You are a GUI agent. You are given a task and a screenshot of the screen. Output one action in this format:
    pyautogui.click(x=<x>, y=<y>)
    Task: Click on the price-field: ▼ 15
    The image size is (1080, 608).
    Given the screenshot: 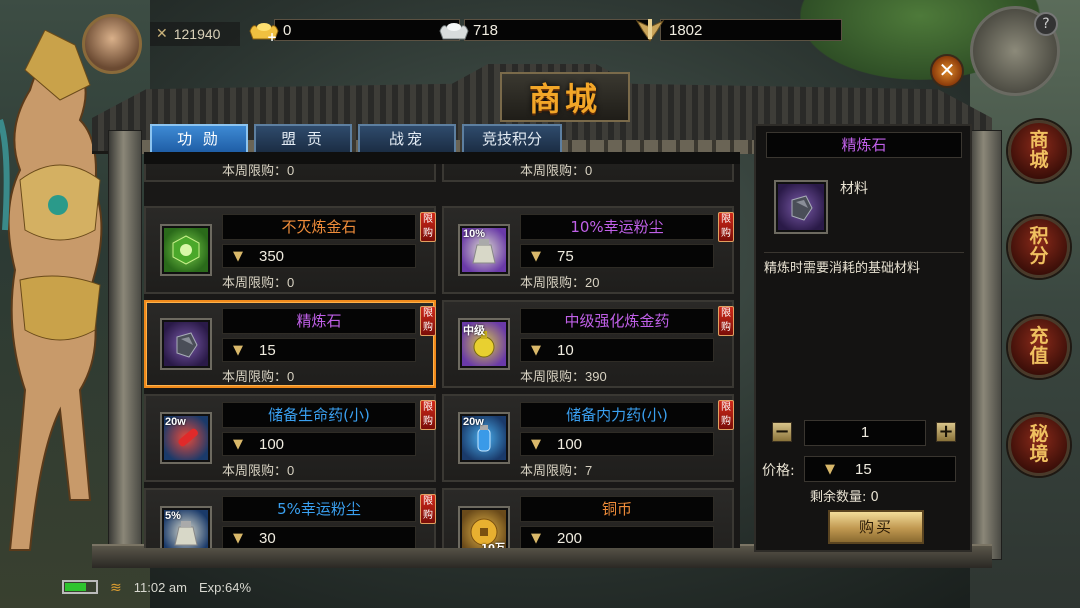 What is the action you would take?
    pyautogui.click(x=880, y=469)
    